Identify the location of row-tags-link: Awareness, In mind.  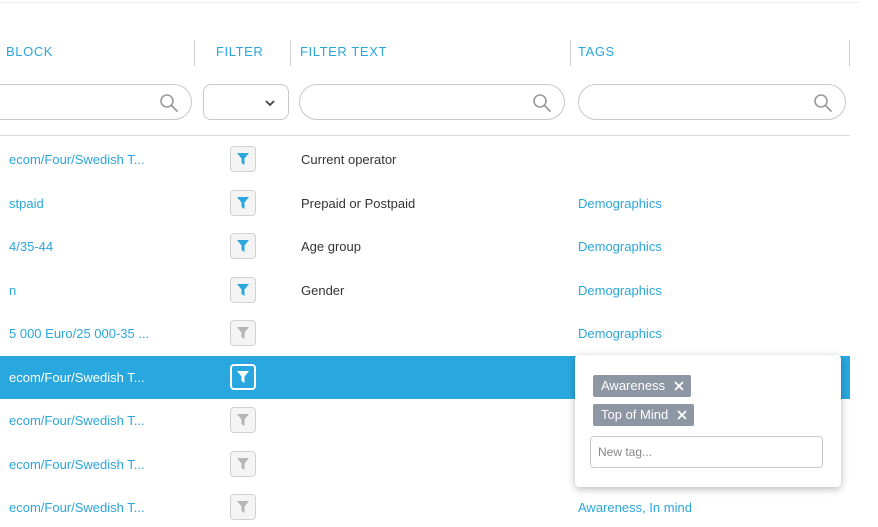
(708, 506).